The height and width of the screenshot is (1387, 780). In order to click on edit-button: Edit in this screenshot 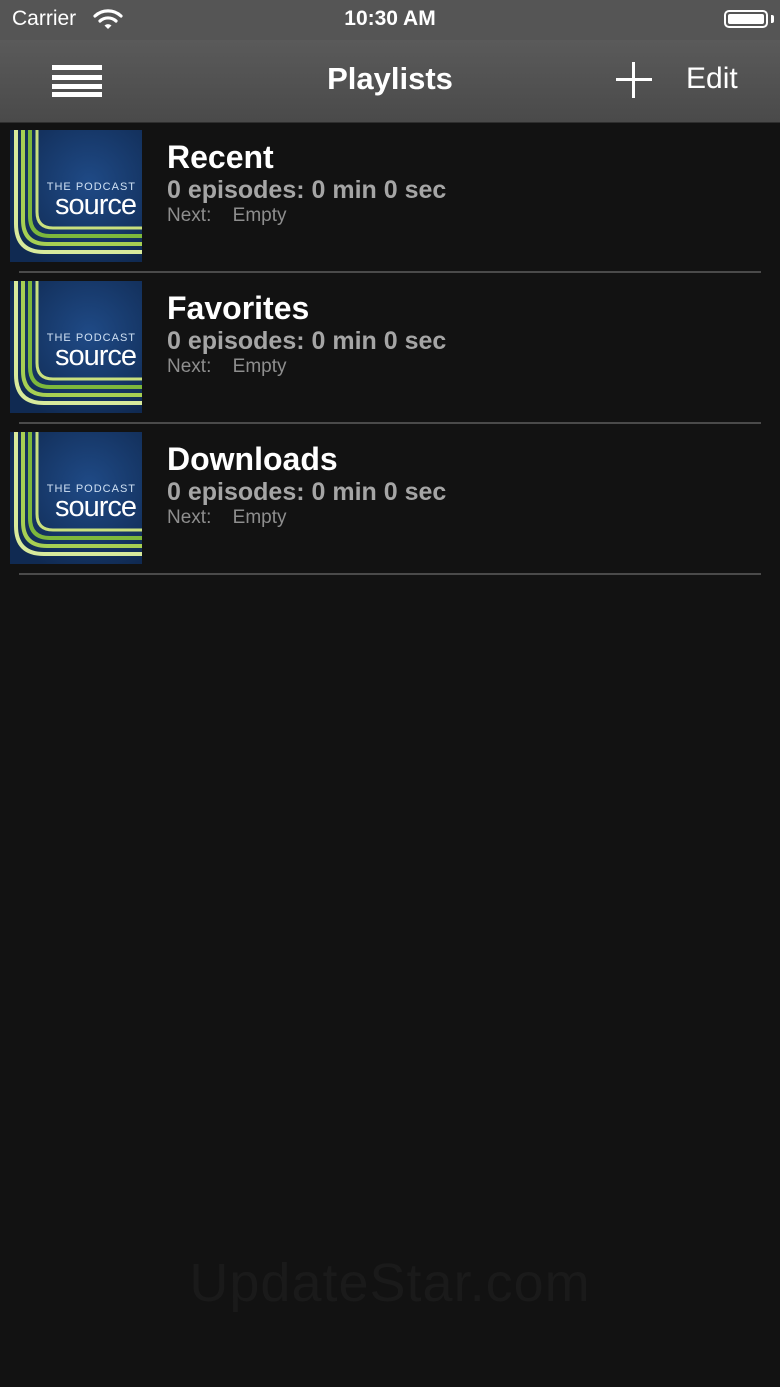, I will do `click(712, 79)`.